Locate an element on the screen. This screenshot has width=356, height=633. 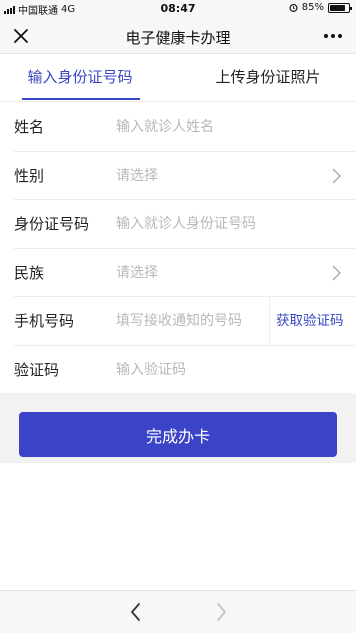
gender-label: 性别 is located at coordinates (29, 175).